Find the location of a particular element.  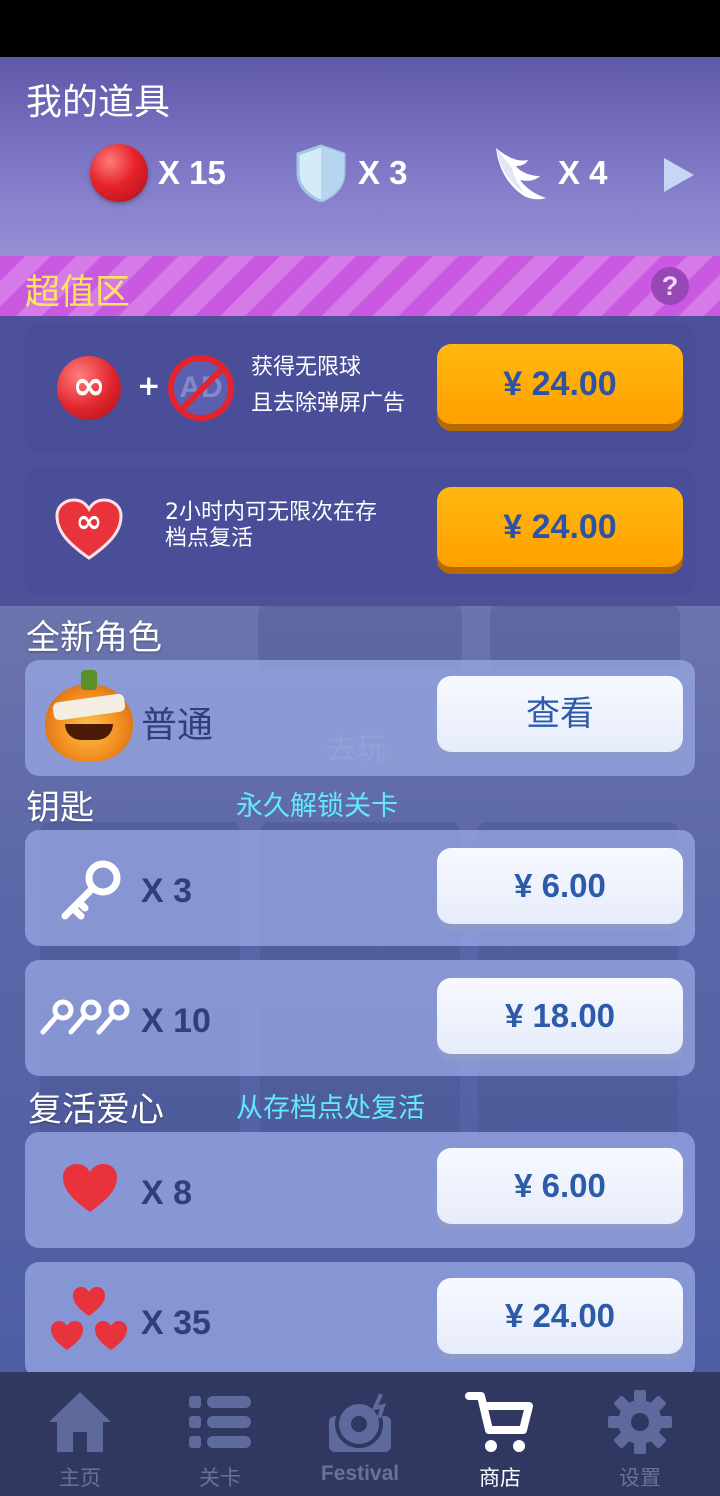

bottom-nav: 主页 关卡 Festival 商店 设置 is located at coordinates (360, 1434).